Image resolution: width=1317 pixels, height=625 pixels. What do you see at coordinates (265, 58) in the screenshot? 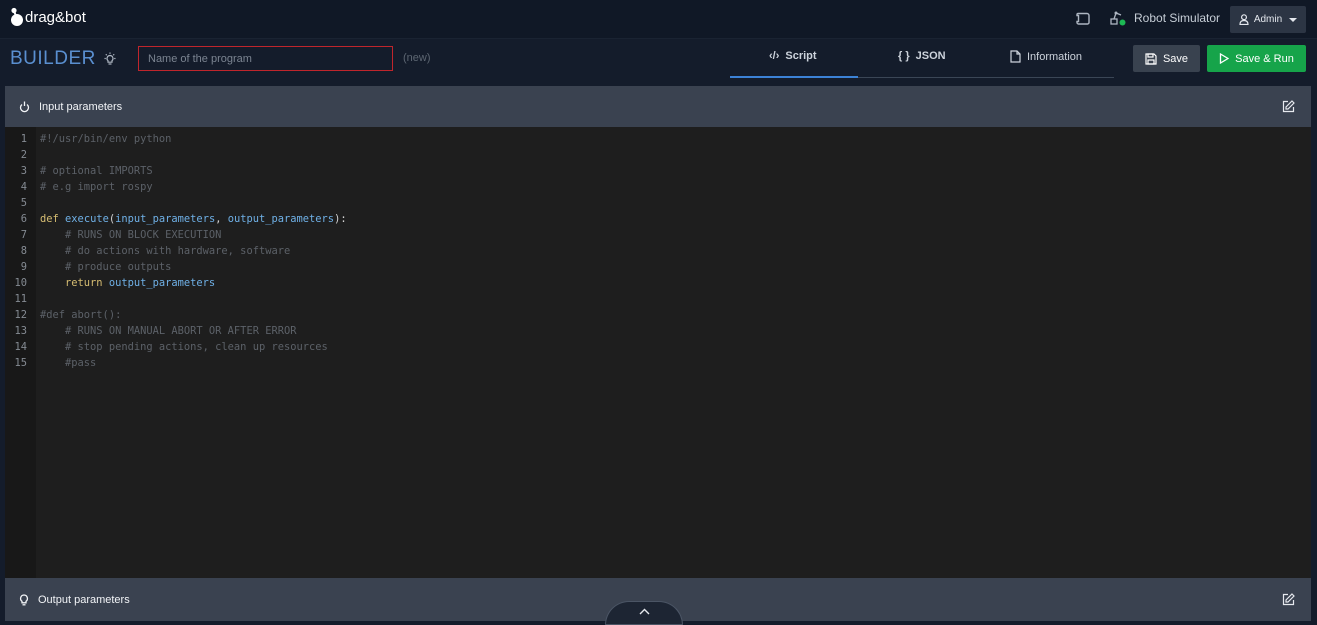
I see `program-name-input` at bounding box center [265, 58].